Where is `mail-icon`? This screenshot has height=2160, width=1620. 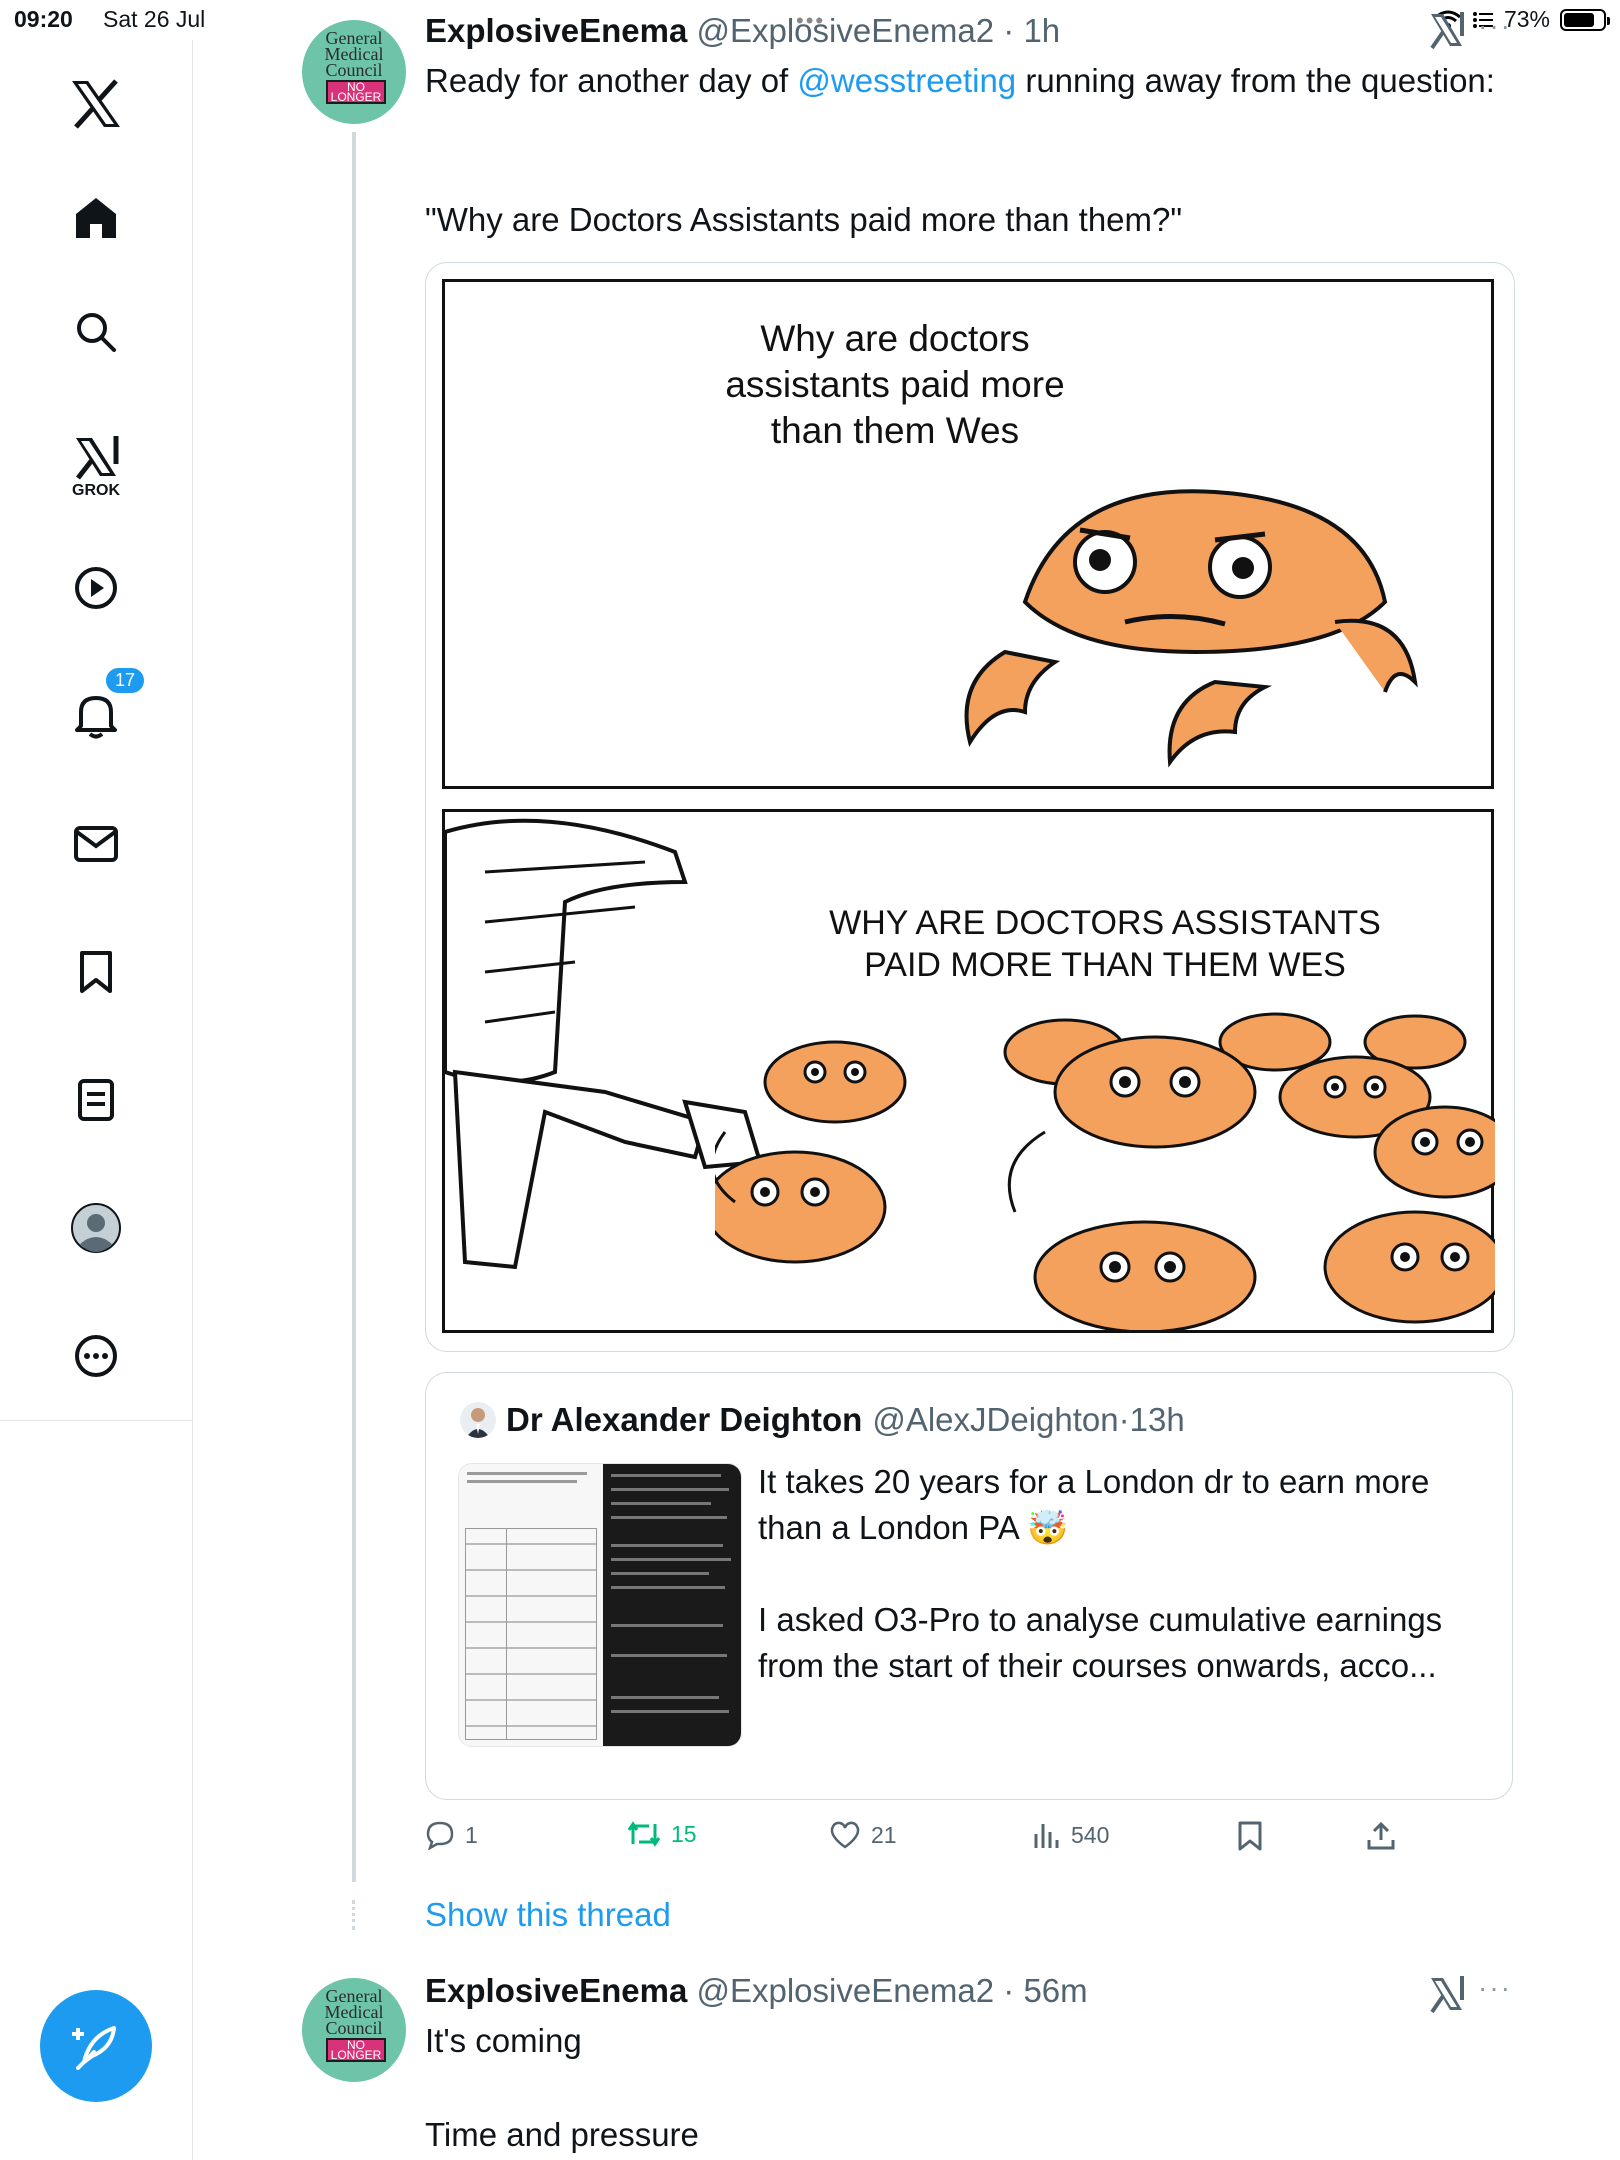 mail-icon is located at coordinates (96, 844).